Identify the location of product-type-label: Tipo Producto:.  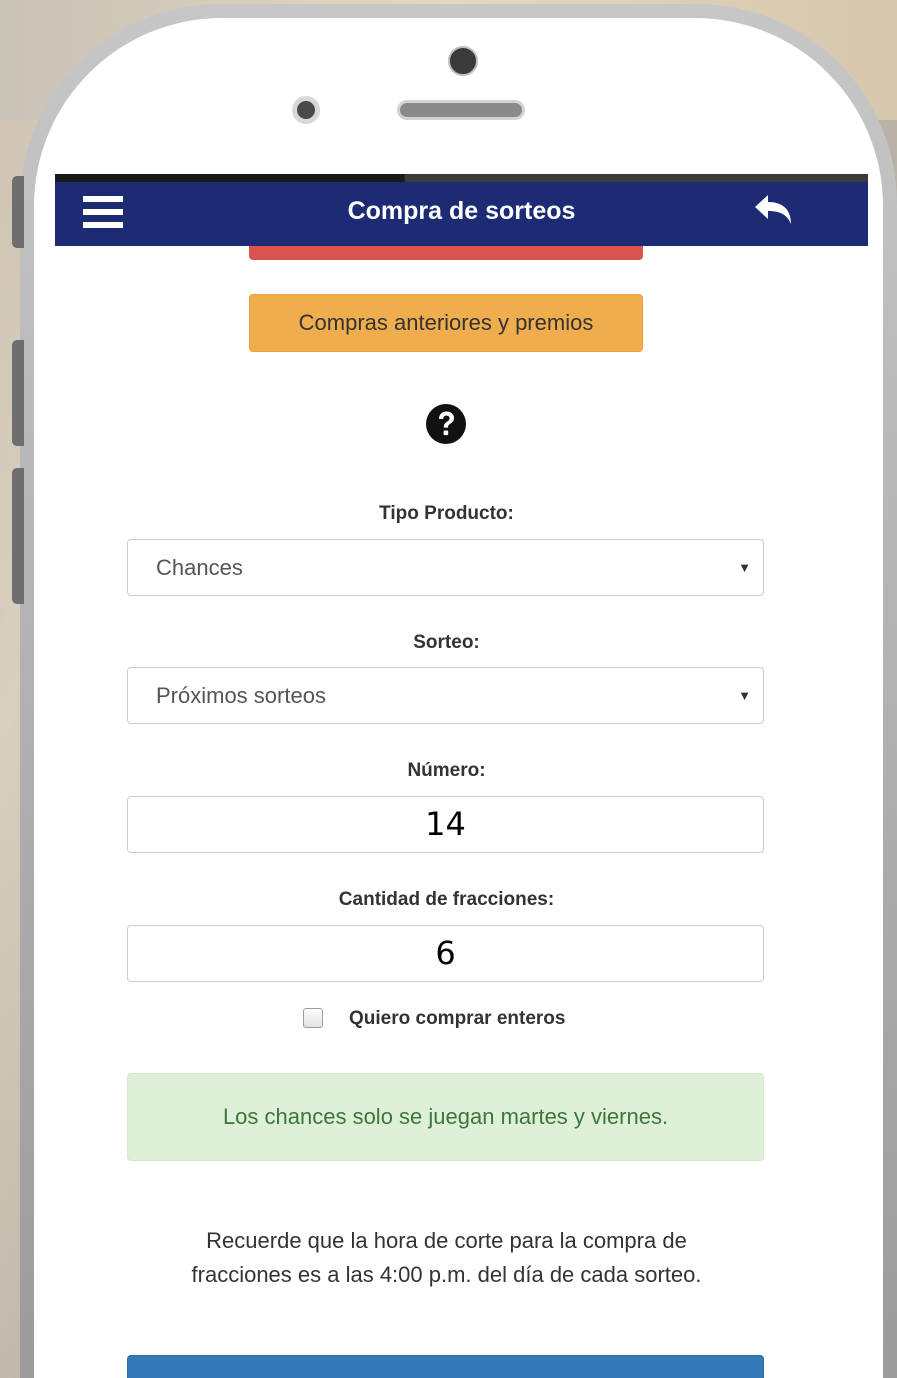
(446, 513).